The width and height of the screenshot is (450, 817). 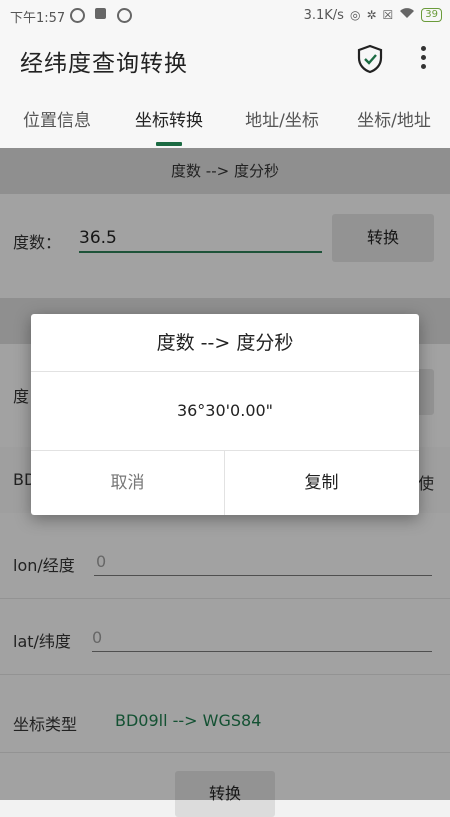 I want to click on tab-coordinate-to-address: 坐标/地址, so click(x=394, y=118).